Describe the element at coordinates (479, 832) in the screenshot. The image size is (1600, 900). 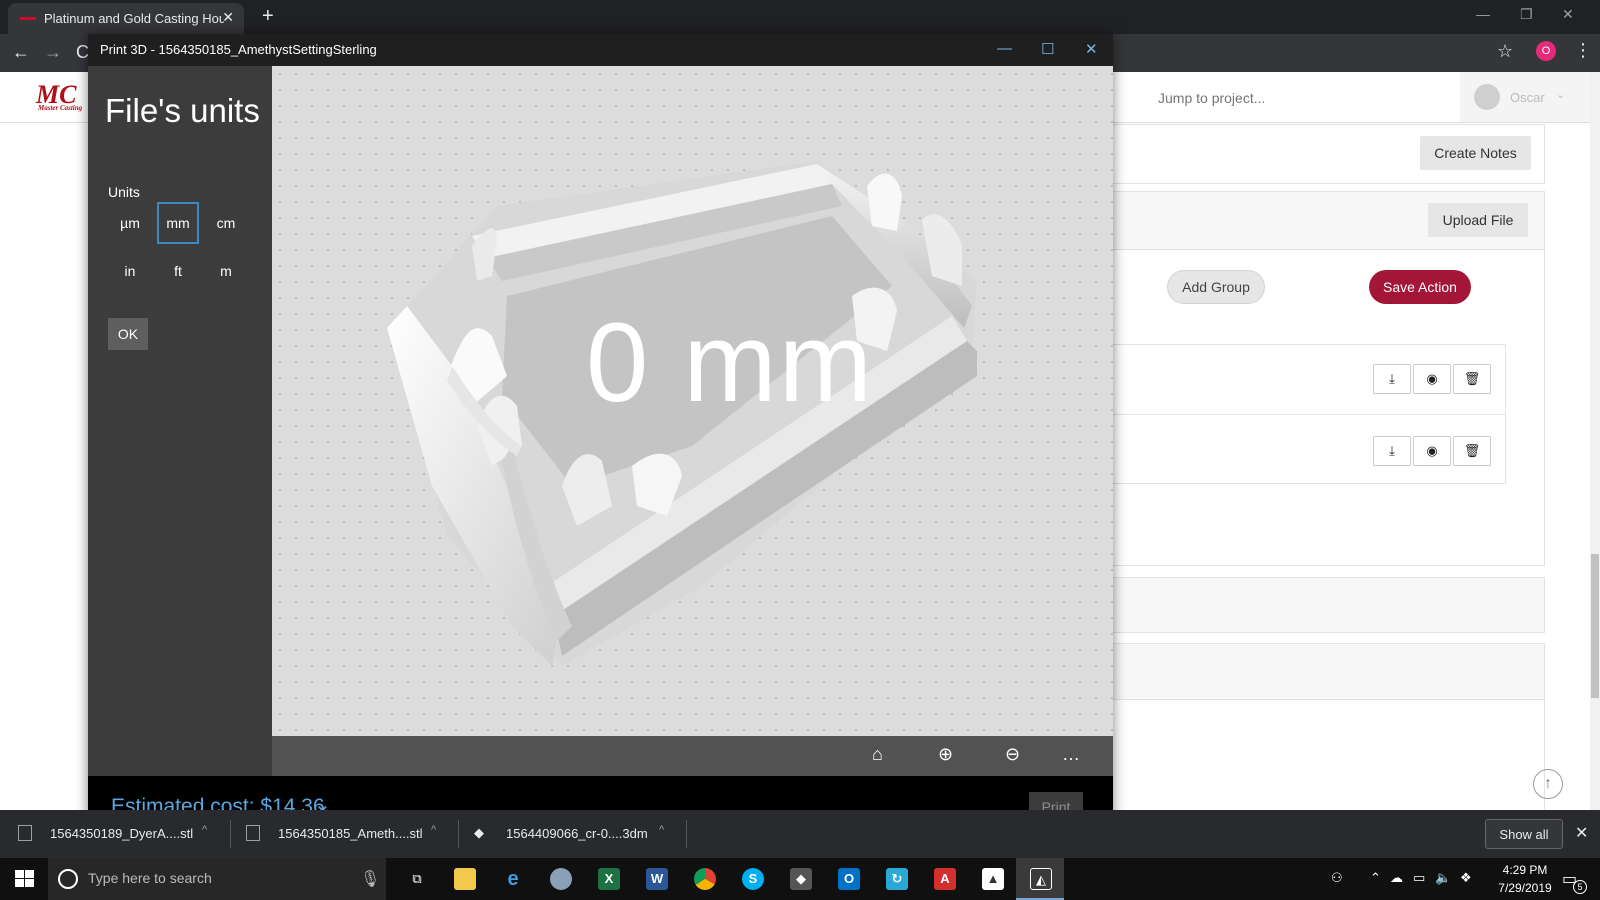
I see `rhino-file-icon: ◆` at that location.